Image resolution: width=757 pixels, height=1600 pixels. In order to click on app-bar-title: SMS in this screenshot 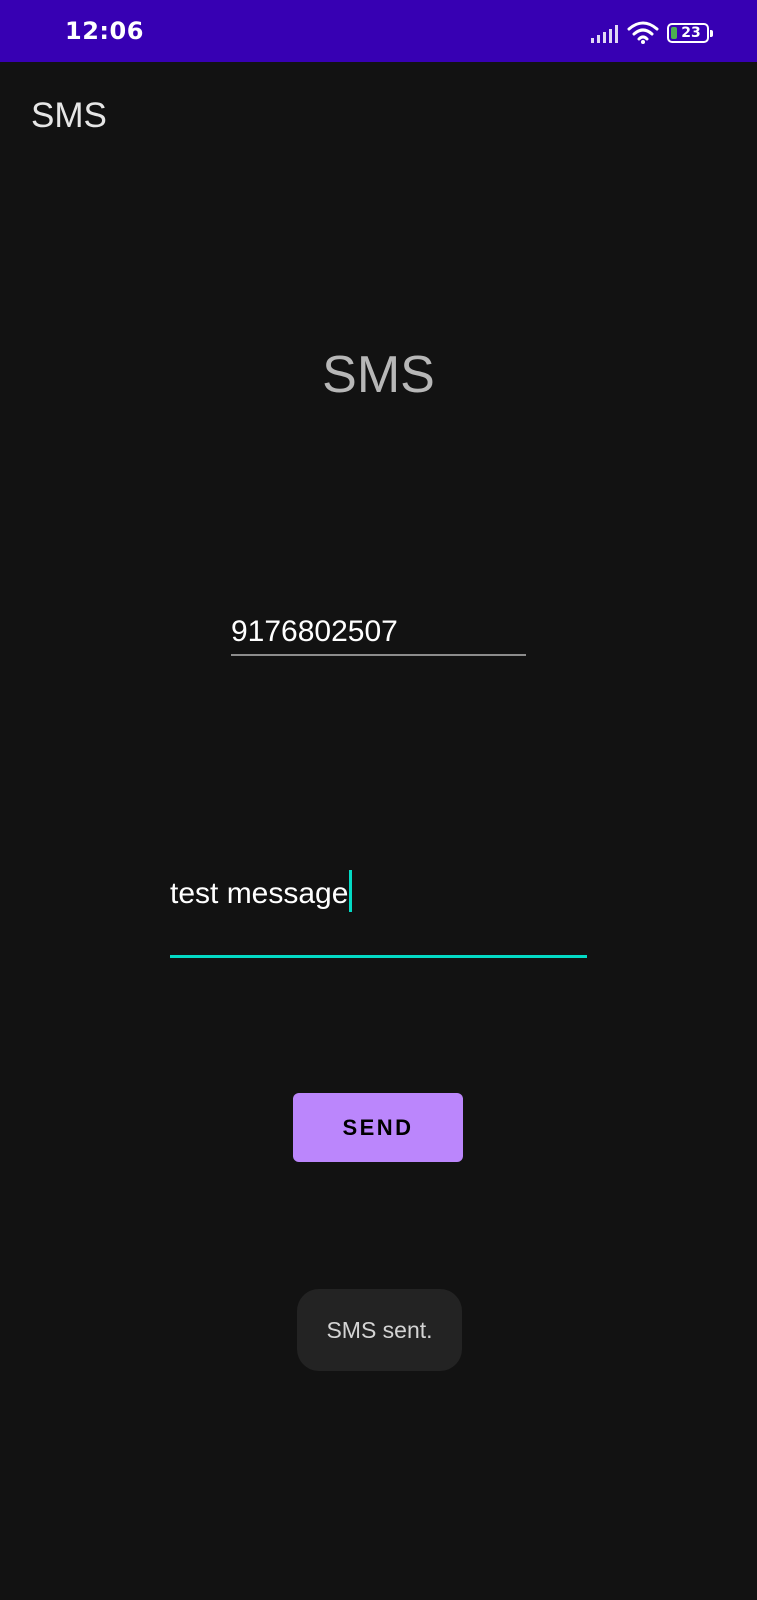, I will do `click(69, 115)`.